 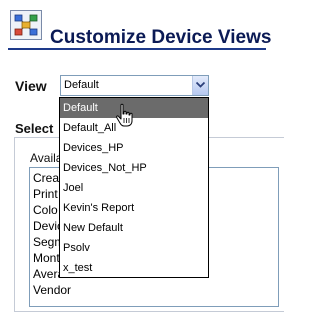 I want to click on dropdown-option: x_test, so click(x=134, y=268).